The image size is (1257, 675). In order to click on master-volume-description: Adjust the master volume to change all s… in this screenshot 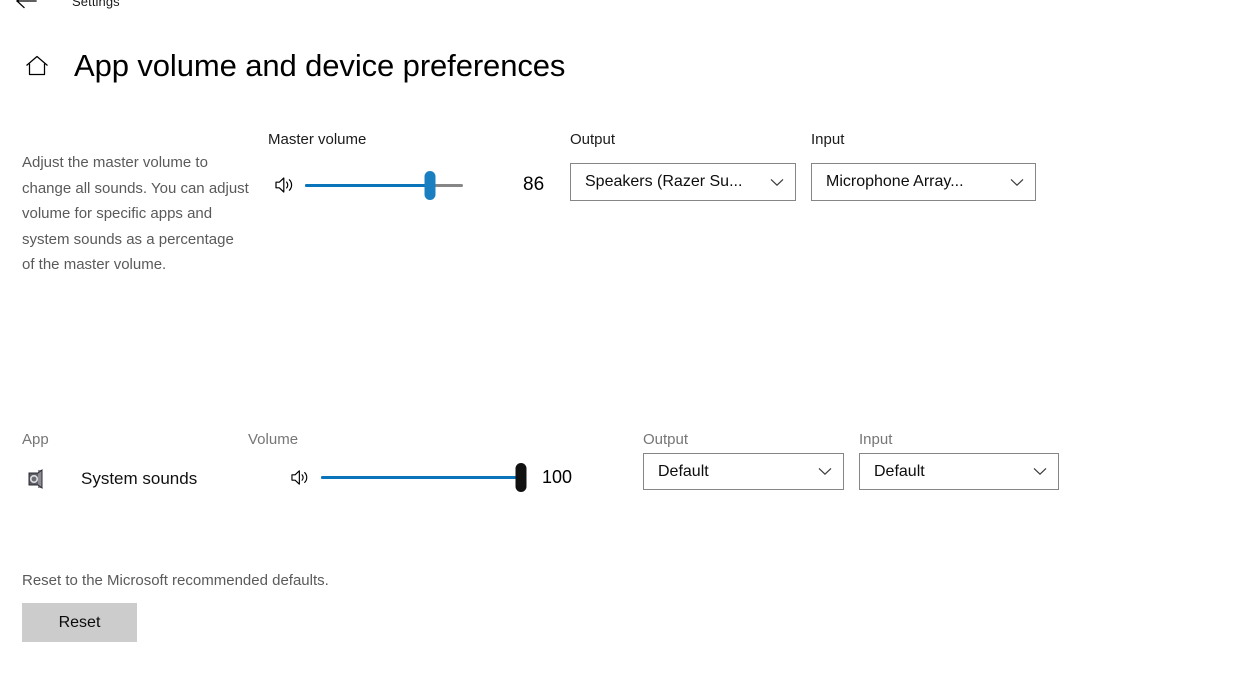, I will do `click(135, 213)`.